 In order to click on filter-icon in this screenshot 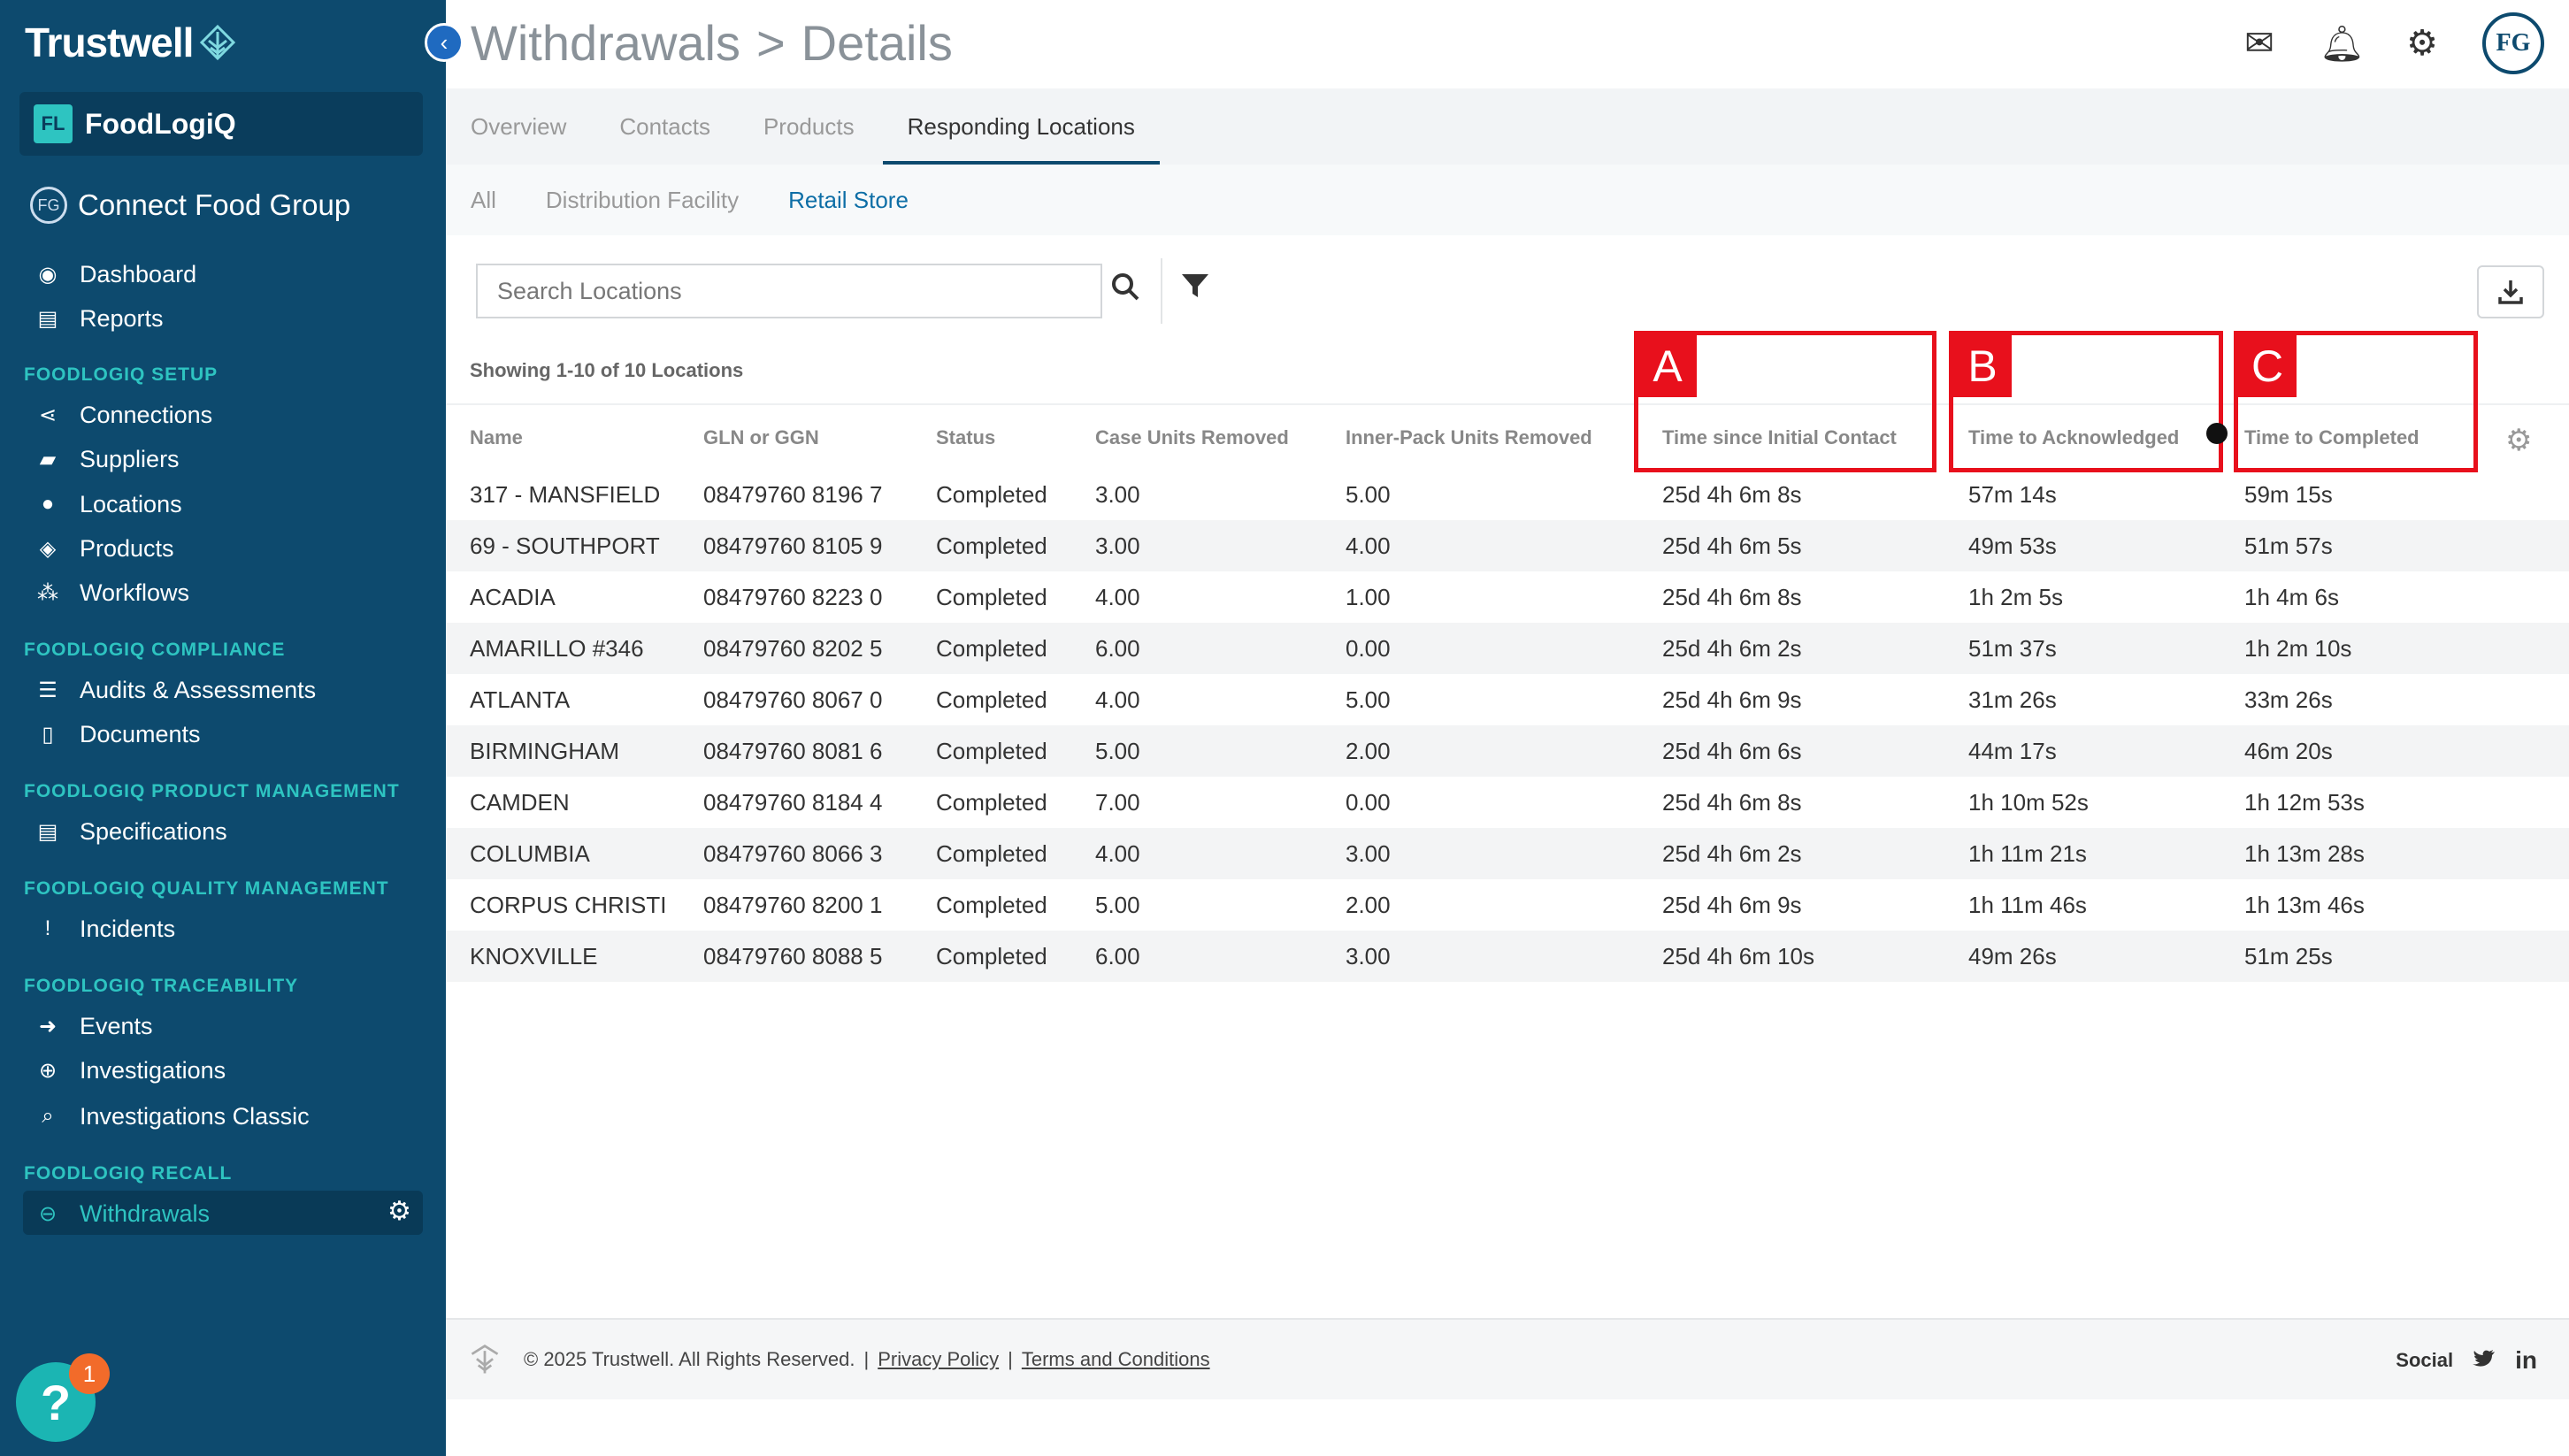, I will do `click(1195, 290)`.